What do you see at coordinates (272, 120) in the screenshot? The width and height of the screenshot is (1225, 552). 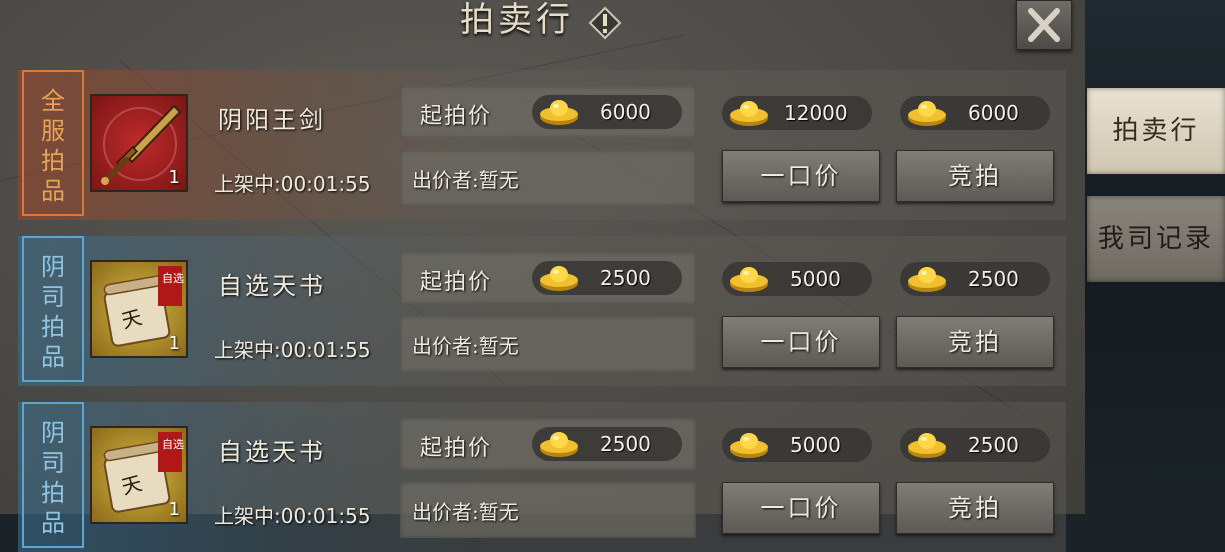 I see `item-name: 阴阳王剑` at bounding box center [272, 120].